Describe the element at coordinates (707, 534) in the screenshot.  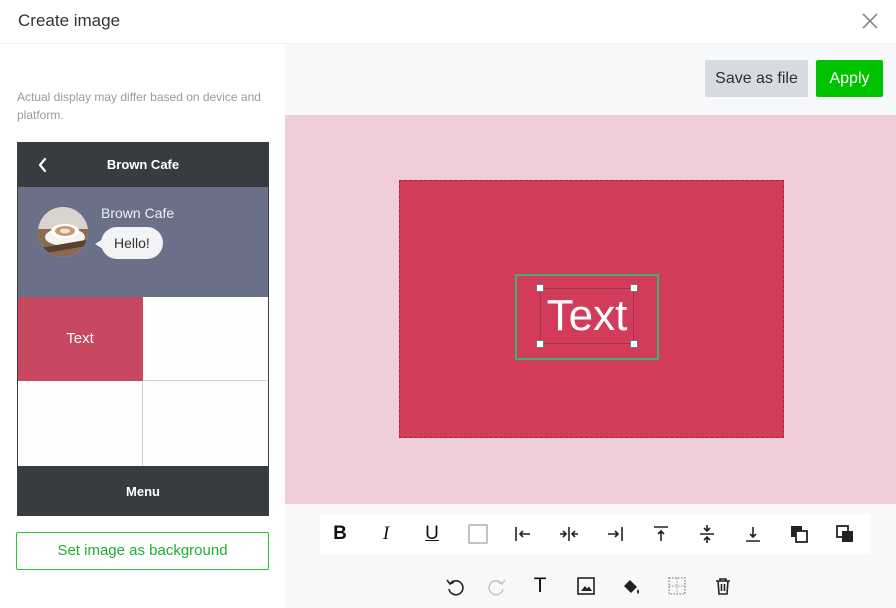
I see `align-middle-vertical-icon` at that location.